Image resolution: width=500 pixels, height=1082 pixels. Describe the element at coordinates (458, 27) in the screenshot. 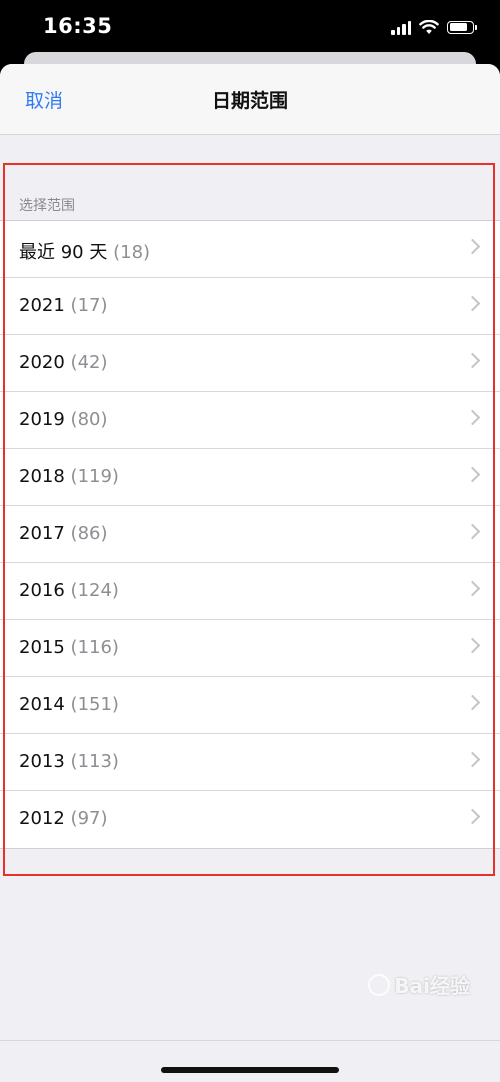

I see `battery-level` at that location.